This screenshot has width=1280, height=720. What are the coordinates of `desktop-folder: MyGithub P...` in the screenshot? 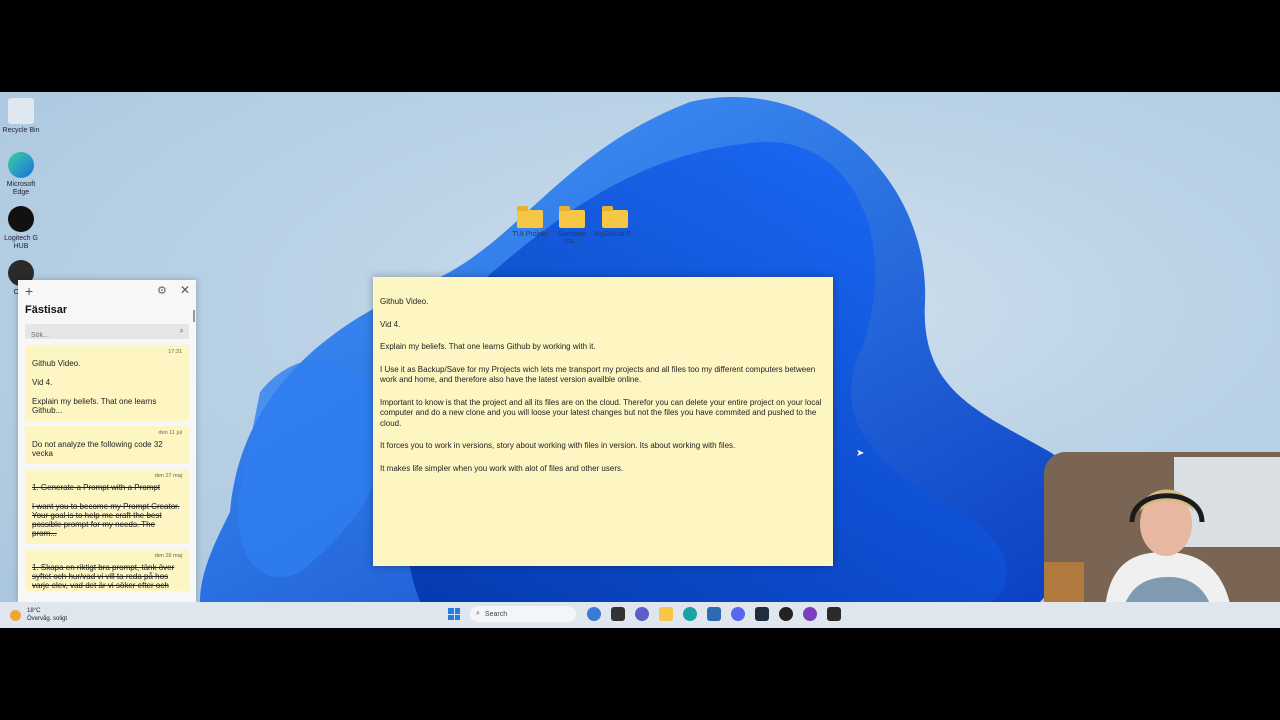 It's located at (615, 222).